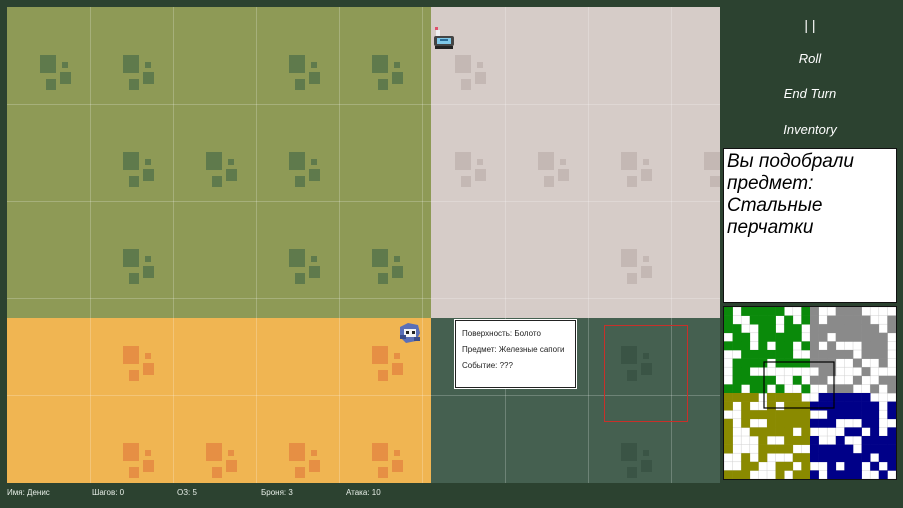 This screenshot has width=903, height=508. What do you see at coordinates (487, 365) in the screenshot?
I see `tooltip-event: Событие: ???` at bounding box center [487, 365].